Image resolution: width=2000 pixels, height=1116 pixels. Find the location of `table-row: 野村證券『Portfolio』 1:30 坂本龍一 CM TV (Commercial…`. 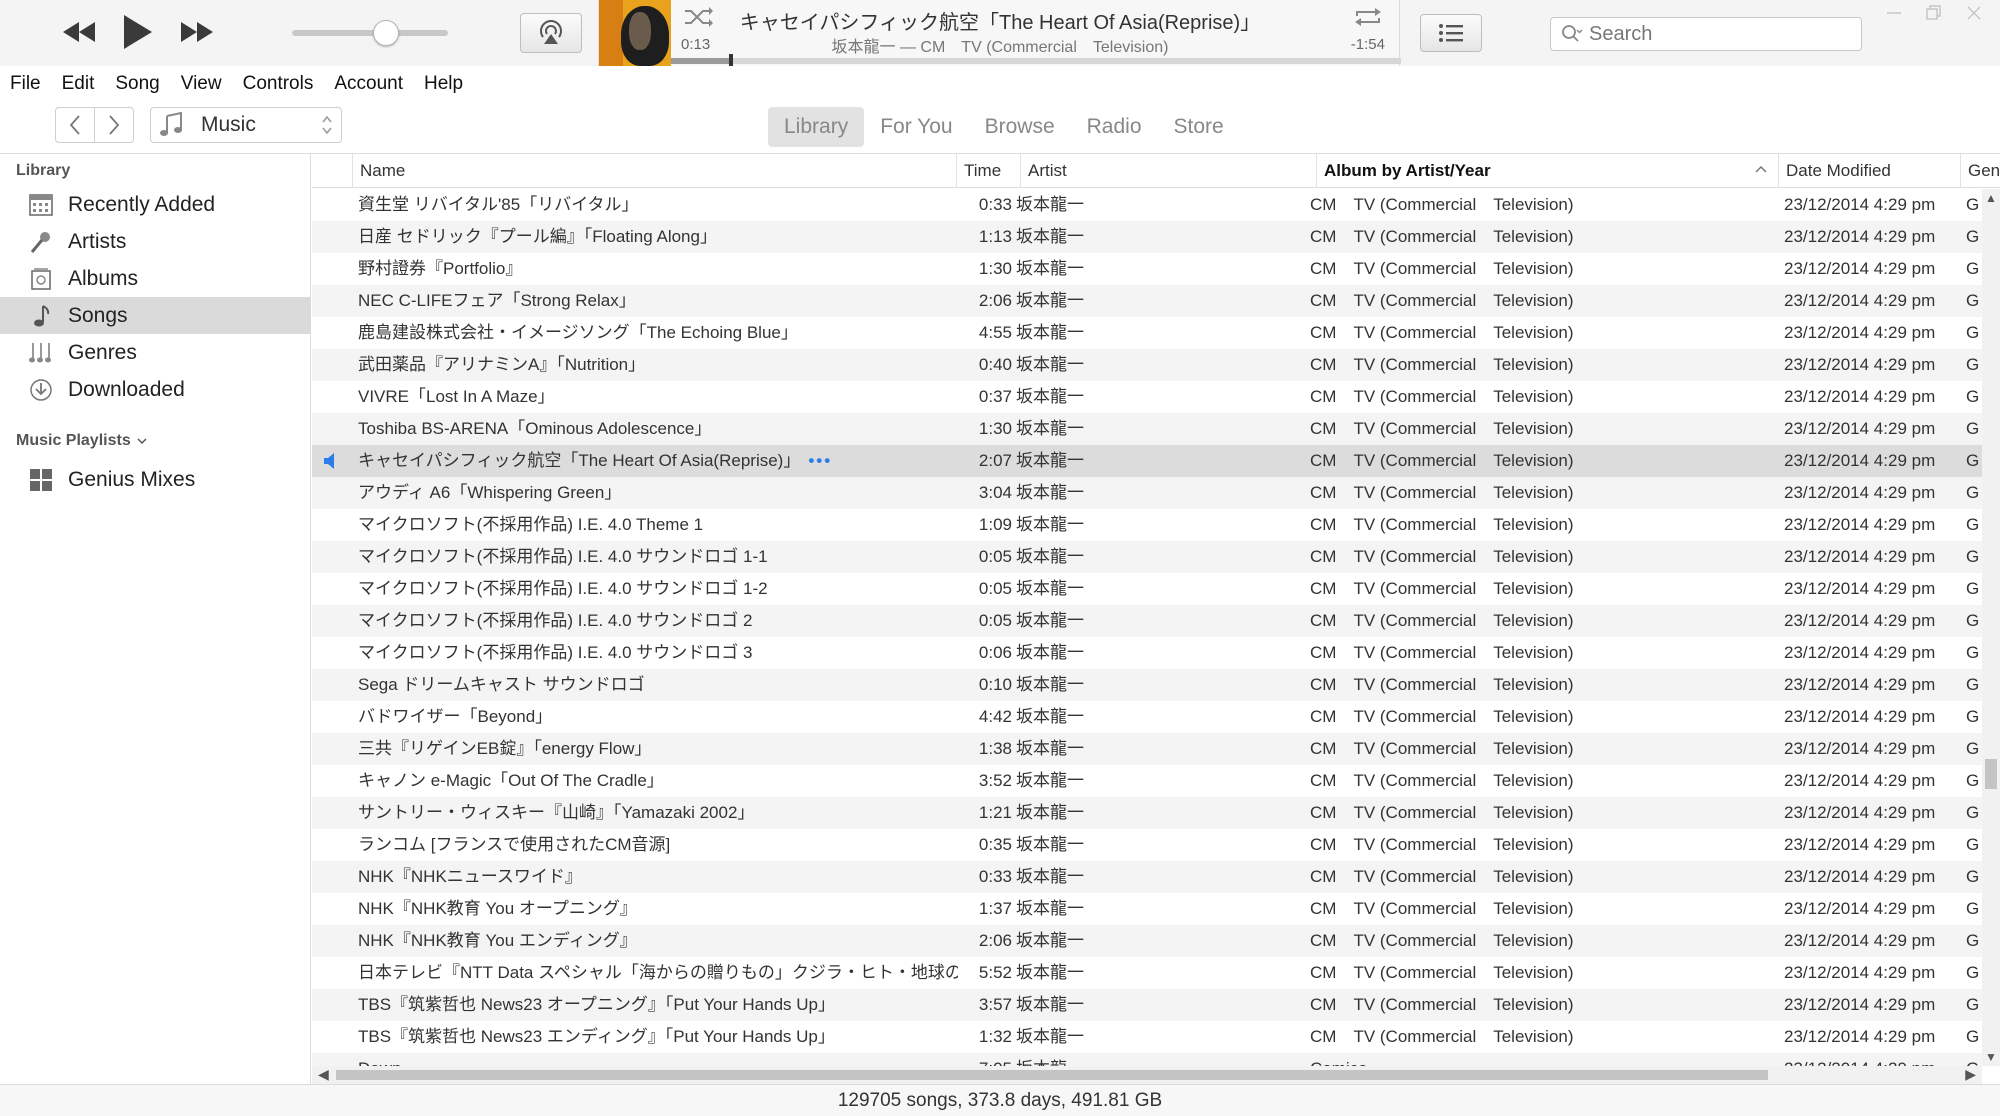

table-row: 野村證券『Portfolio』 1:30 坂本龍一 CM TV (Commercial… is located at coordinates (1147, 269).